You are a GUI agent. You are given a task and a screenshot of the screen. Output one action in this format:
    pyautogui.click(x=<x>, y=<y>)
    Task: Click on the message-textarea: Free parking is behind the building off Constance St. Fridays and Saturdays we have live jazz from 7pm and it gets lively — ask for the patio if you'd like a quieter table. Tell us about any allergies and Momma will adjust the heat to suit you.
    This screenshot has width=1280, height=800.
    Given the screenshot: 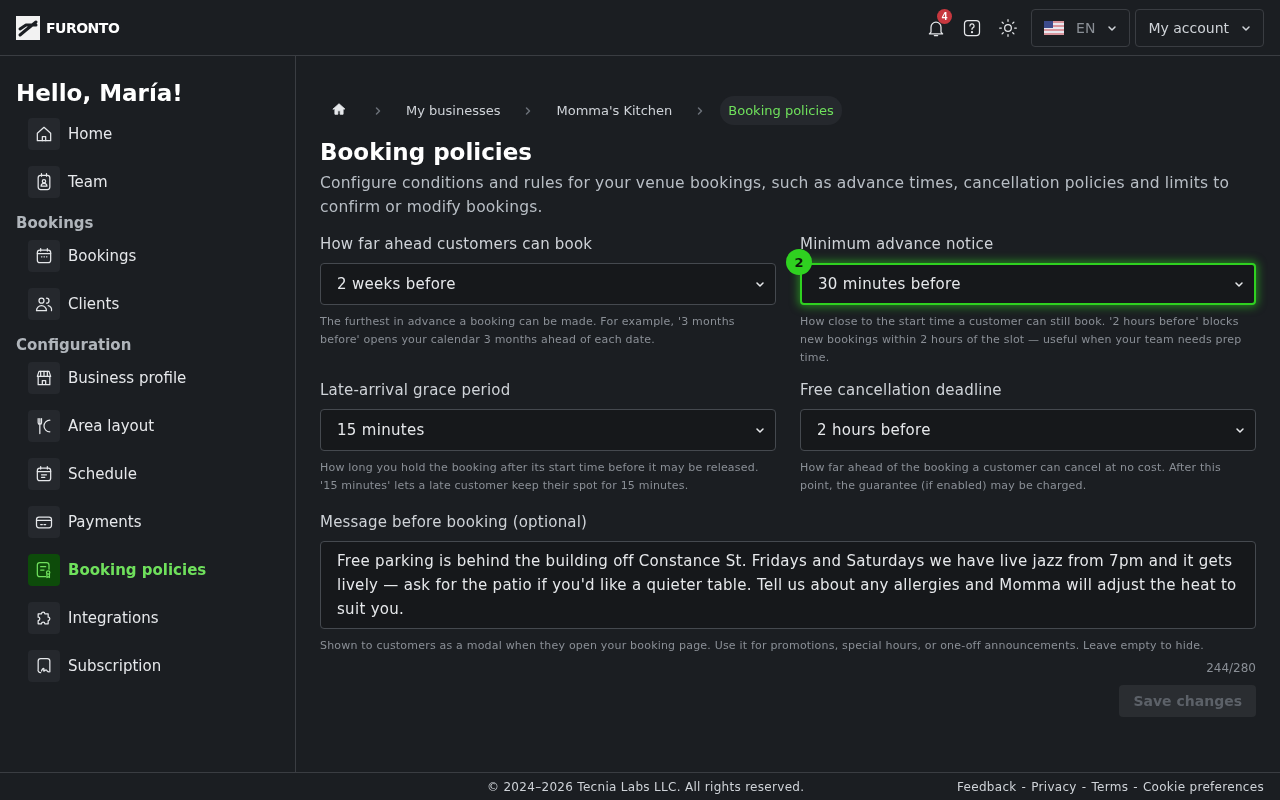 What is the action you would take?
    pyautogui.click(x=788, y=585)
    